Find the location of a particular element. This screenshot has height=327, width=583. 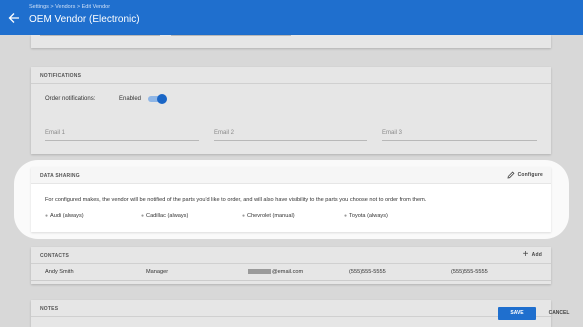

notes-heading: NOTES is located at coordinates (291, 308).